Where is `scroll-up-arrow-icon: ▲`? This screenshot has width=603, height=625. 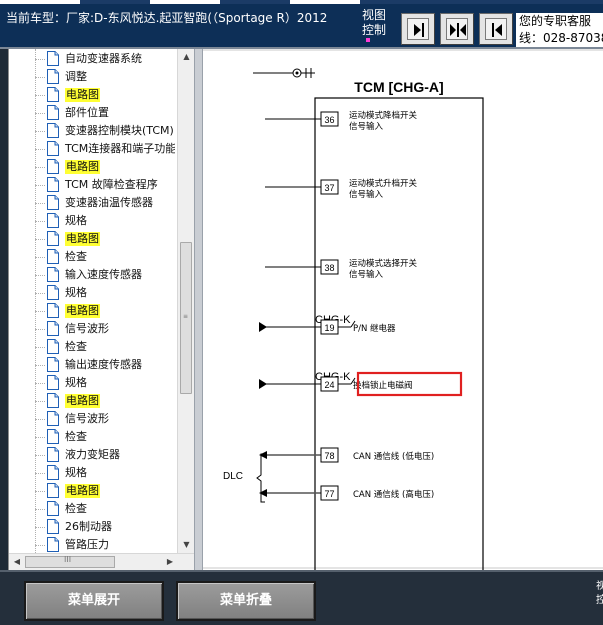 scroll-up-arrow-icon: ▲ is located at coordinates (186, 57).